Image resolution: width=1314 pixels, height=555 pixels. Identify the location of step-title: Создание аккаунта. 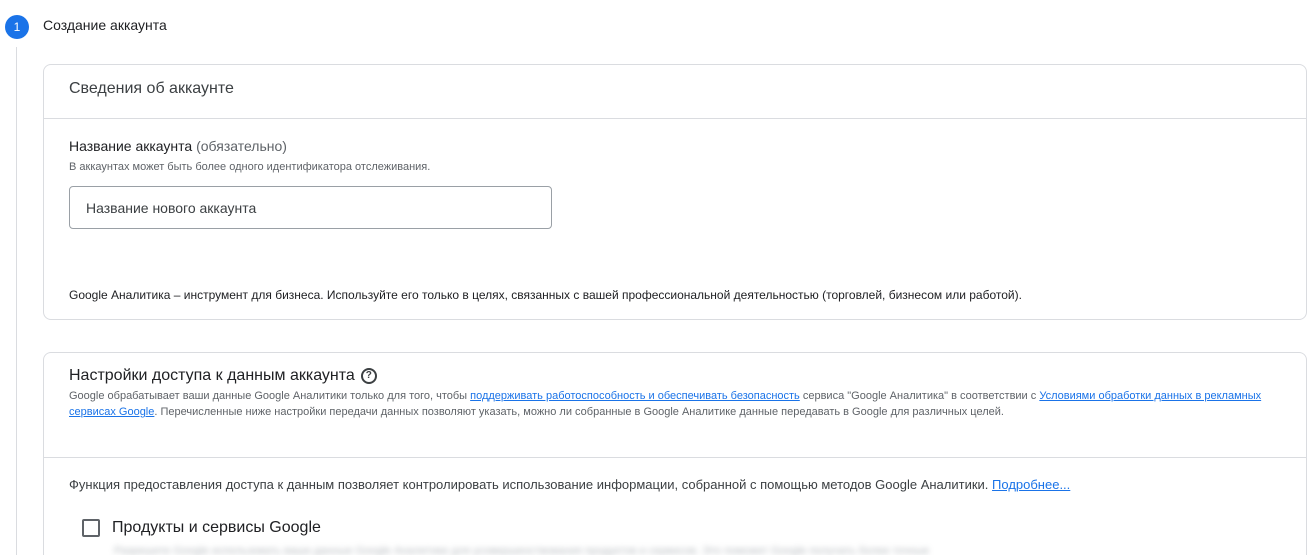
(105, 25).